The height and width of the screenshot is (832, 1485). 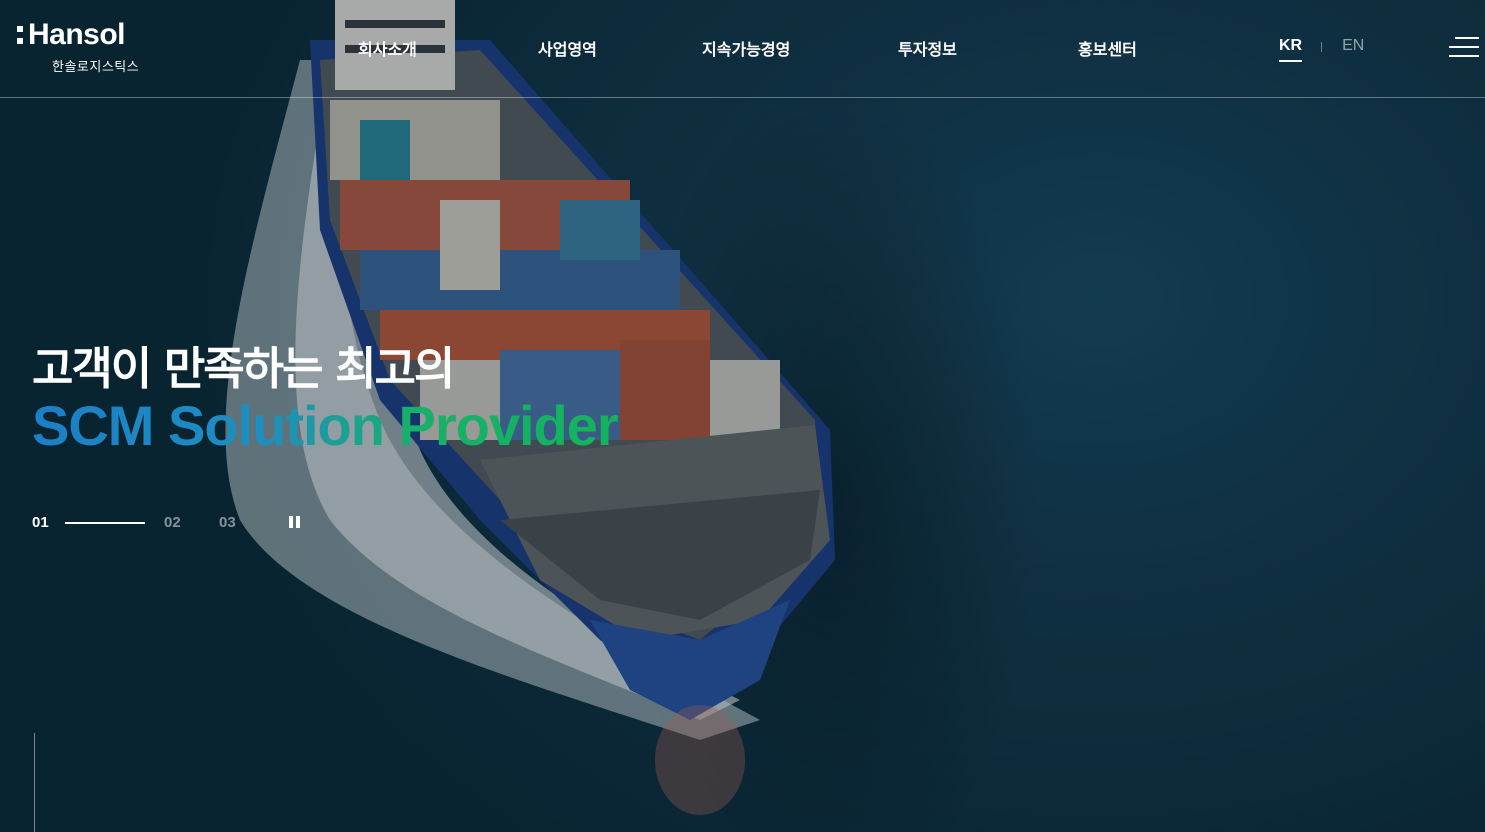 What do you see at coordinates (1107, 48) in the screenshot?
I see `nav-item-pr-center: 홍보센터` at bounding box center [1107, 48].